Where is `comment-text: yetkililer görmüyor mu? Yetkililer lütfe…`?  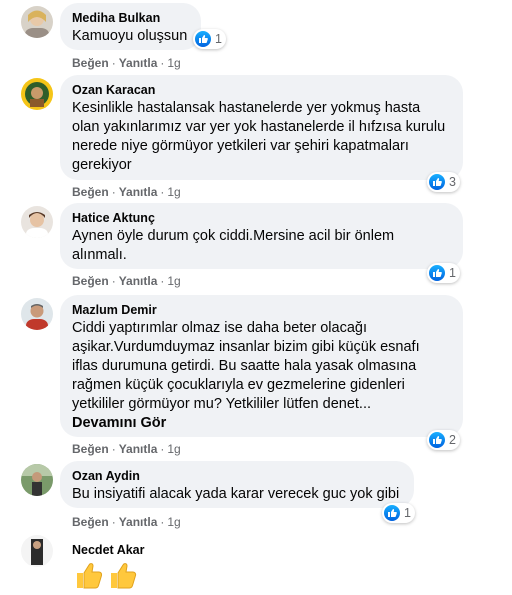
comment-text: yetkililer görmüyor mu? Yetkililer lütfe… is located at coordinates (222, 404).